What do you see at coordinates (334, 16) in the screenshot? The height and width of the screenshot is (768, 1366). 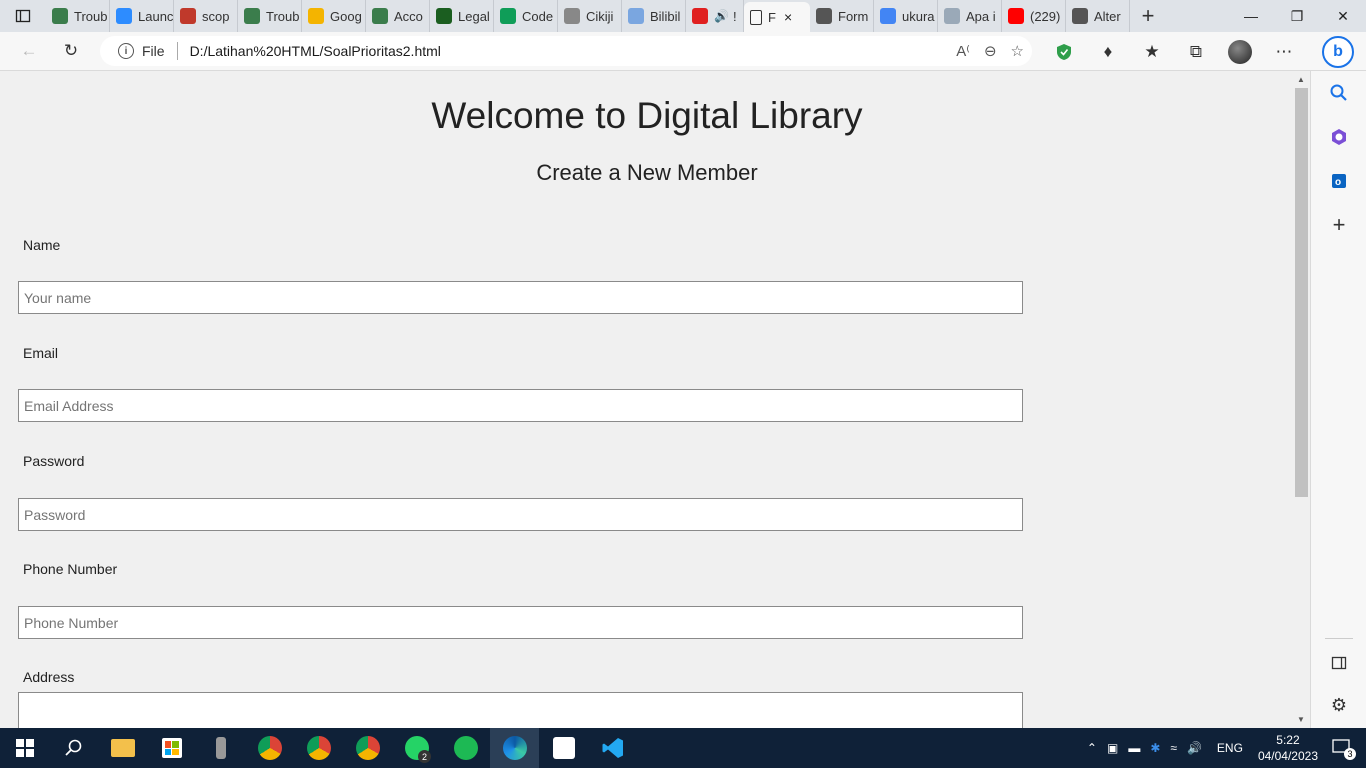 I see `tab-4: Goog` at bounding box center [334, 16].